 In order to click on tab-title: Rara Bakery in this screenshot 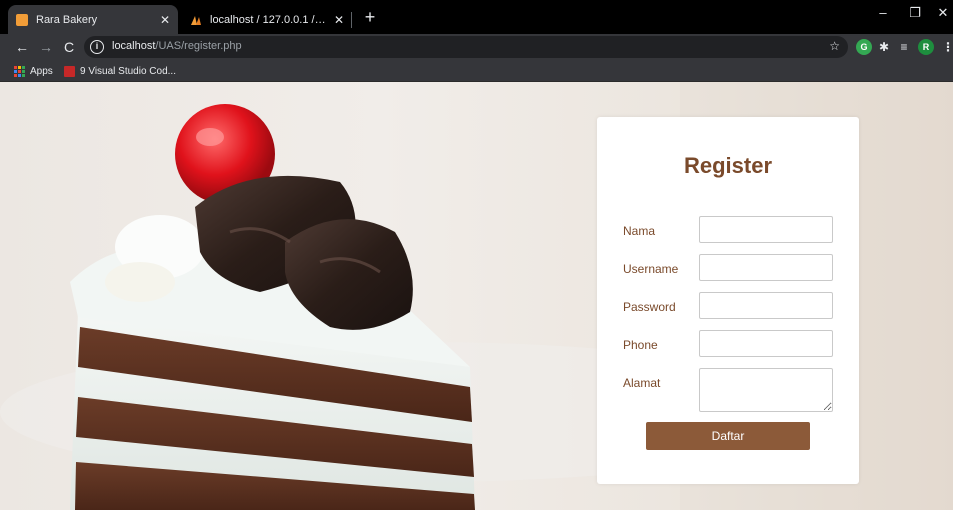, I will do `click(67, 19)`.